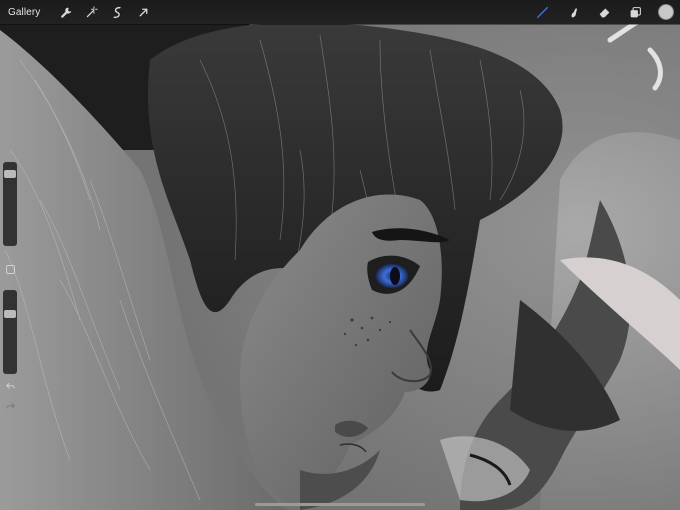  I want to click on brush-size-thumb, so click(10, 174).